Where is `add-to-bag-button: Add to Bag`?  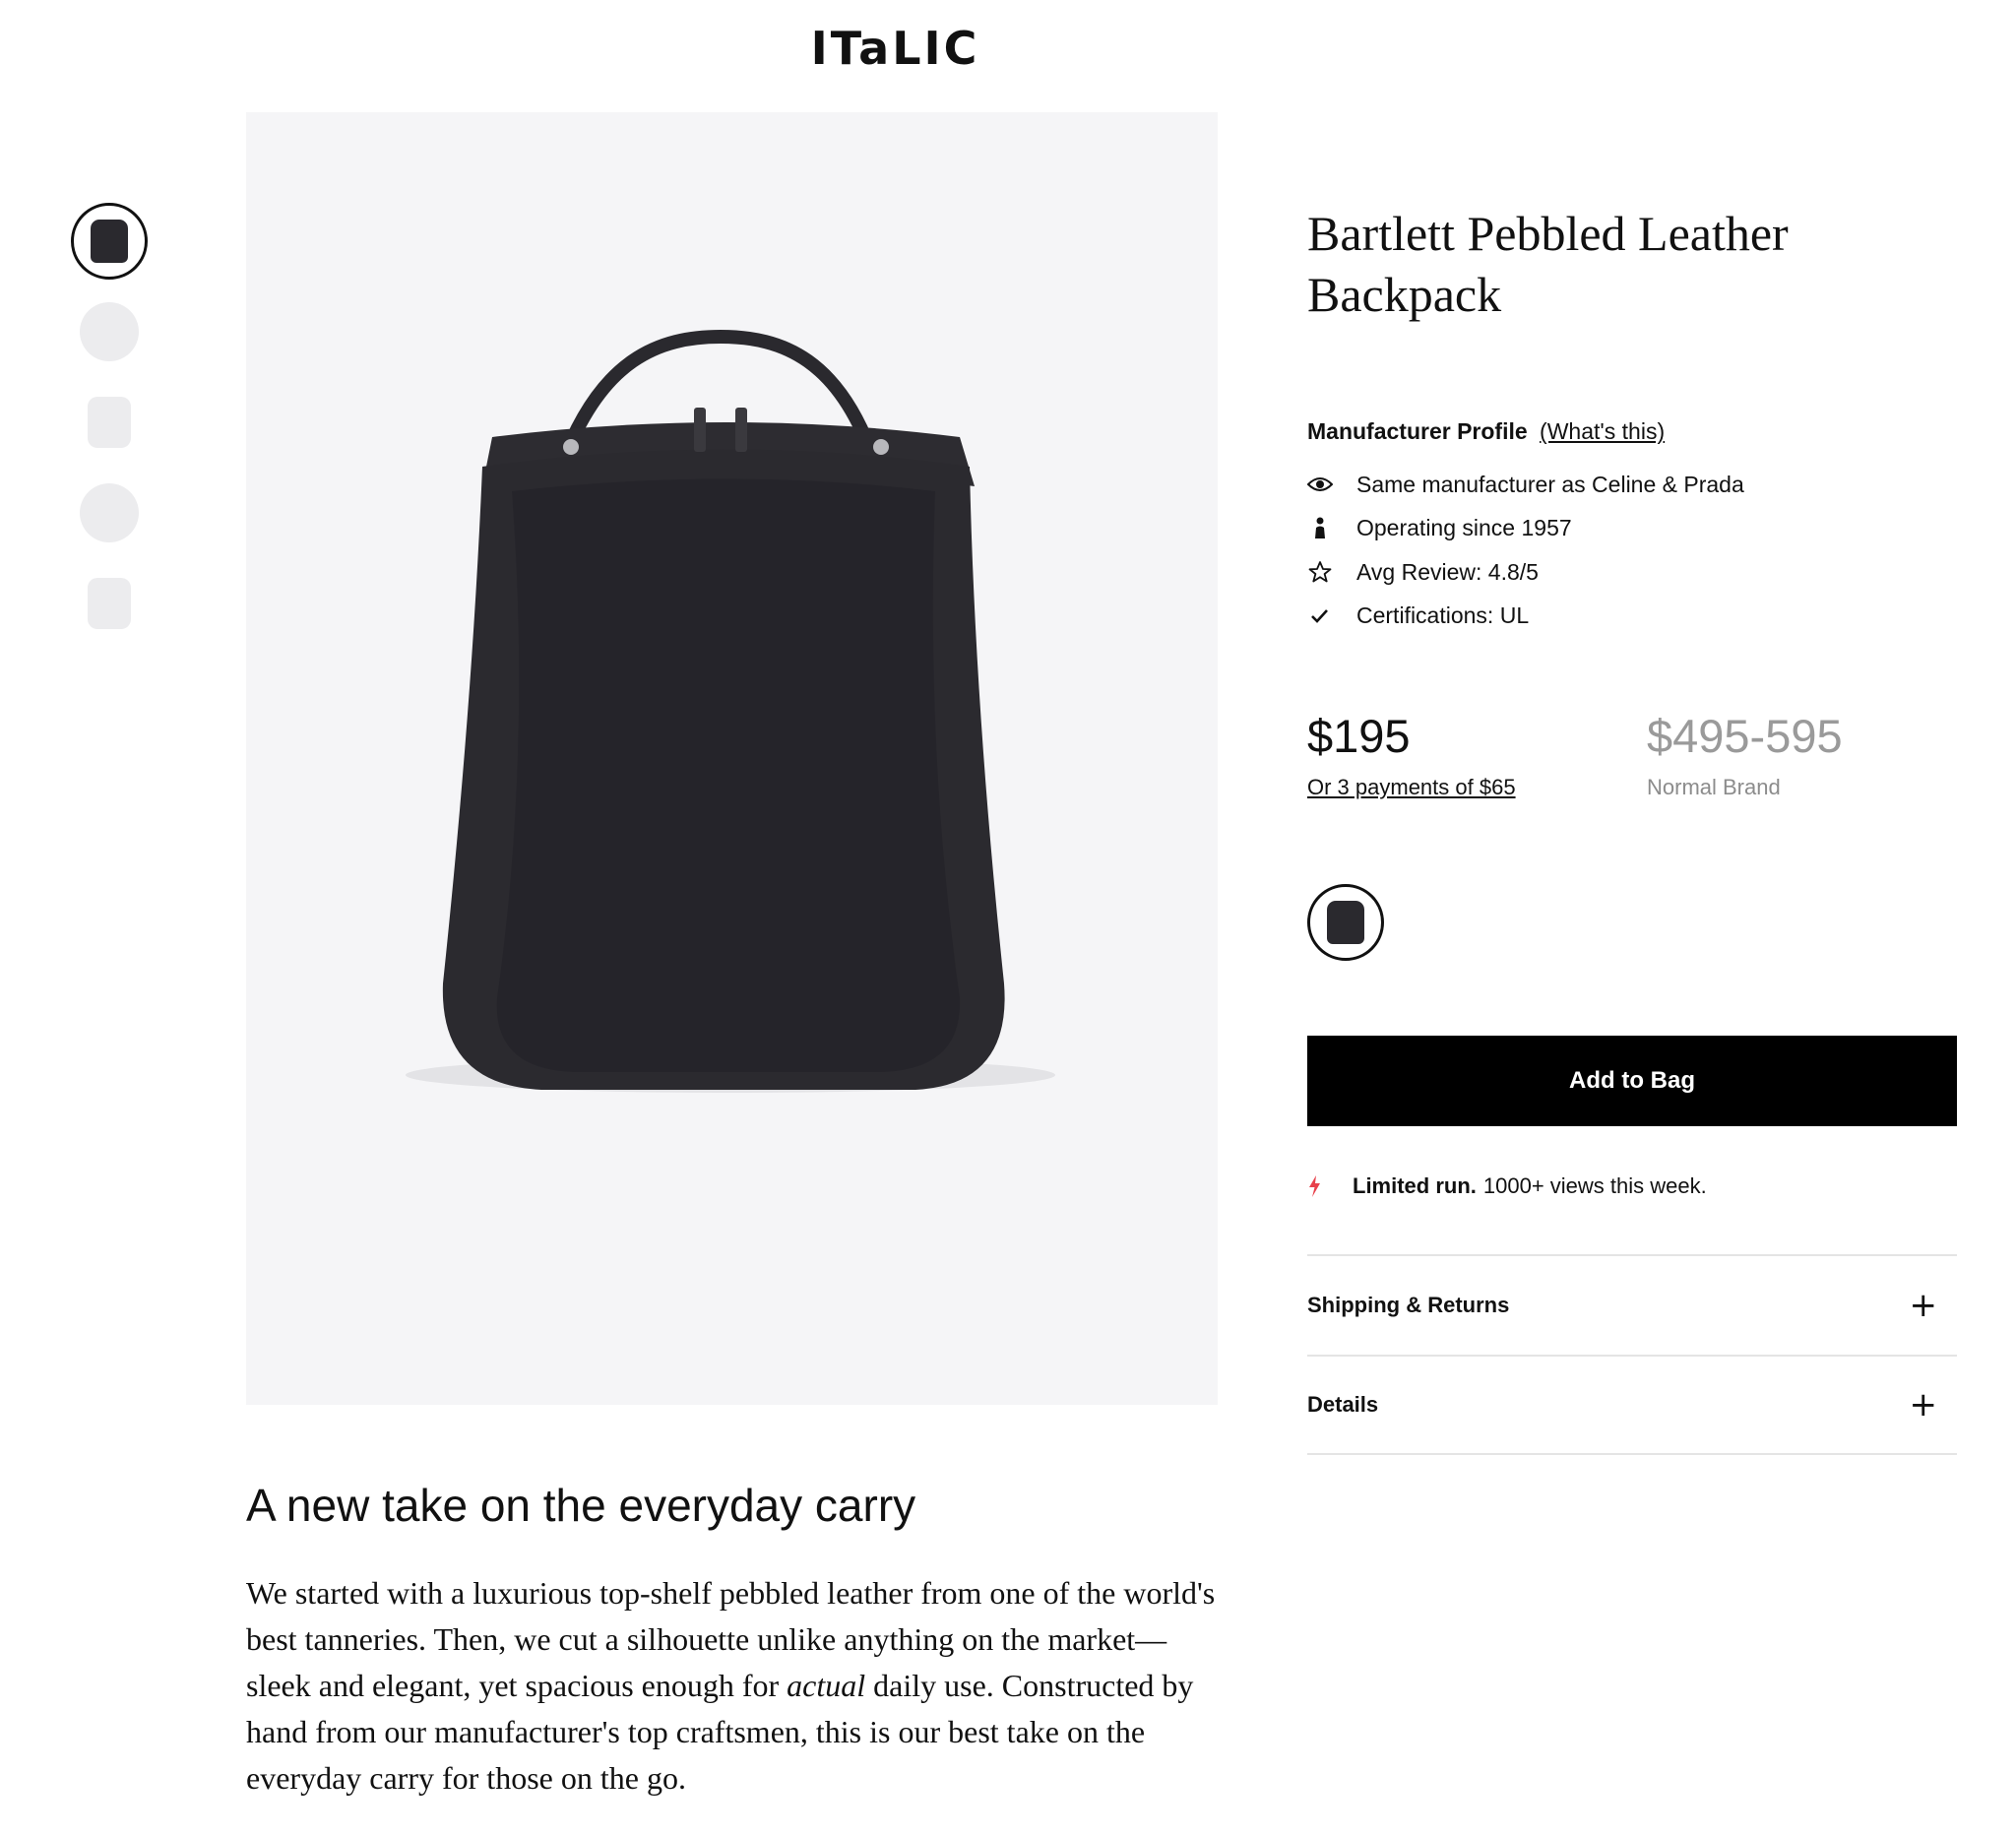 add-to-bag-button: Add to Bag is located at coordinates (1632, 1081).